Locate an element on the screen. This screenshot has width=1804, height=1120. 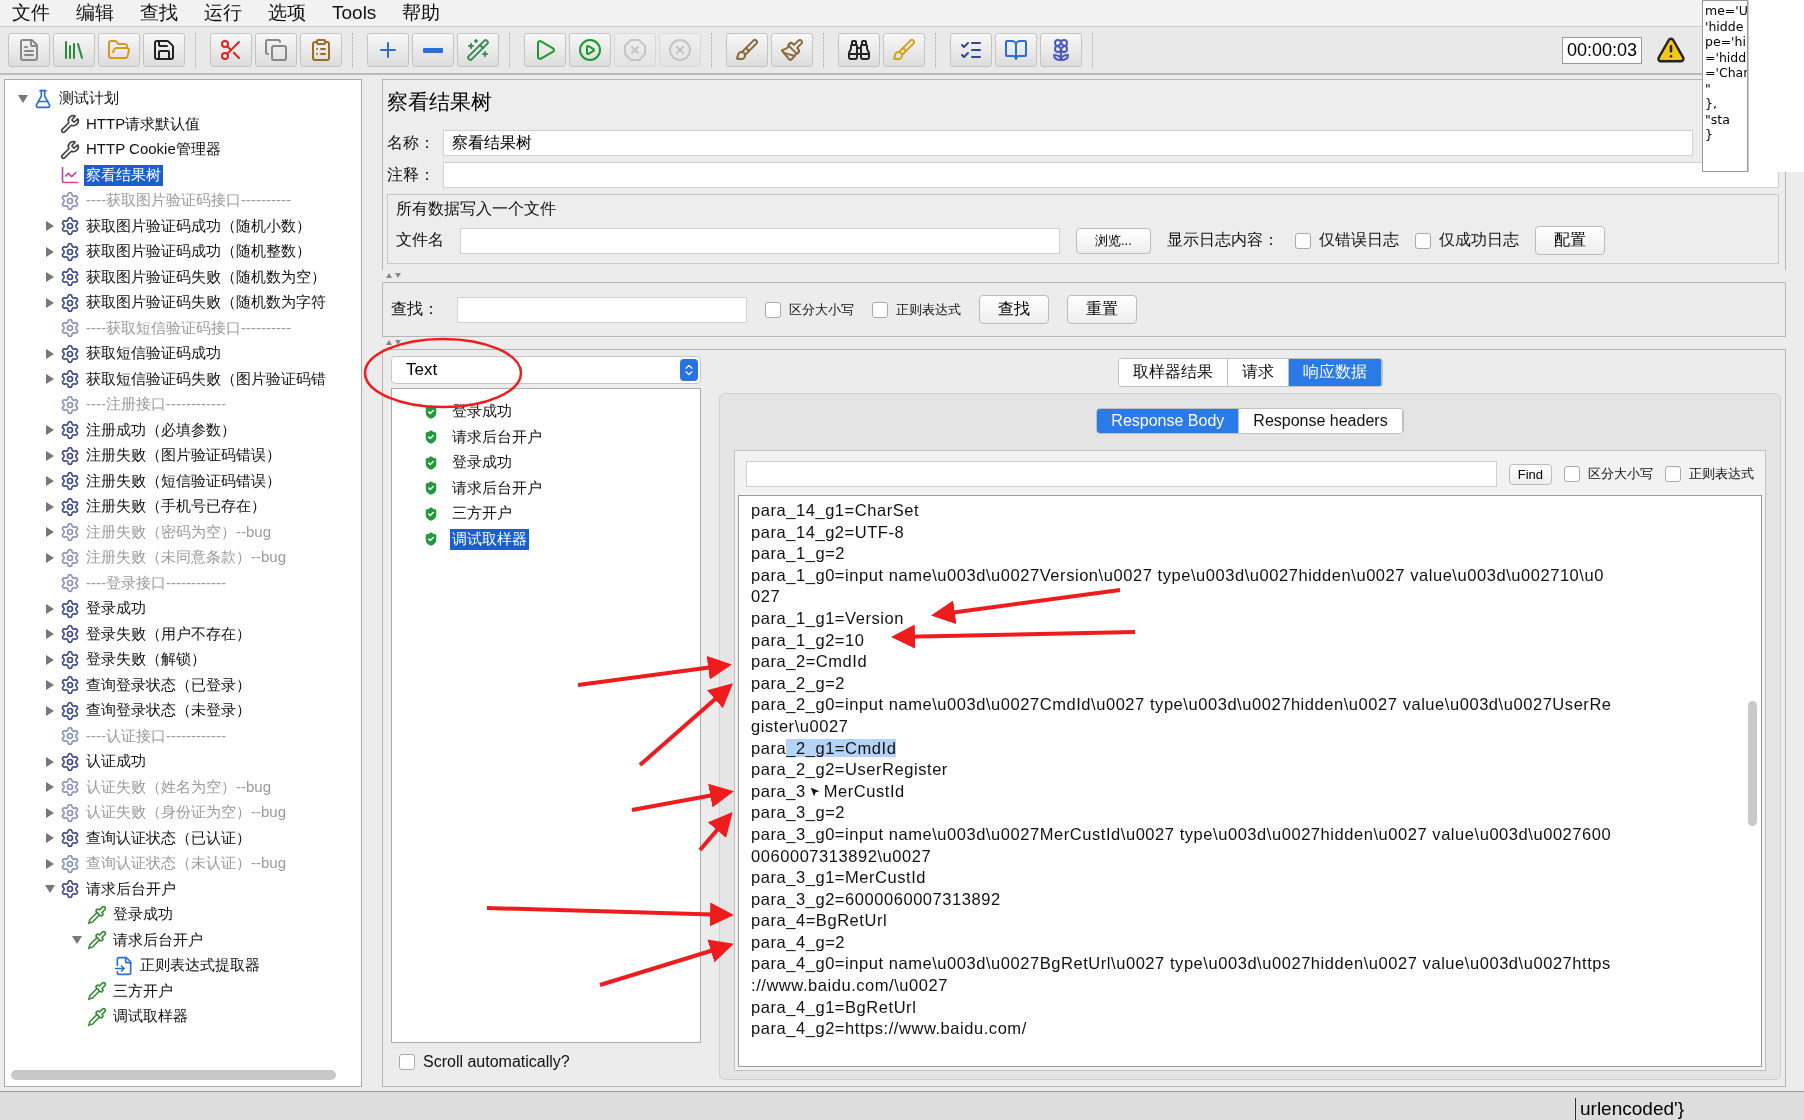
tree-item: 登录失败（解锁） is located at coordinates (146, 660).